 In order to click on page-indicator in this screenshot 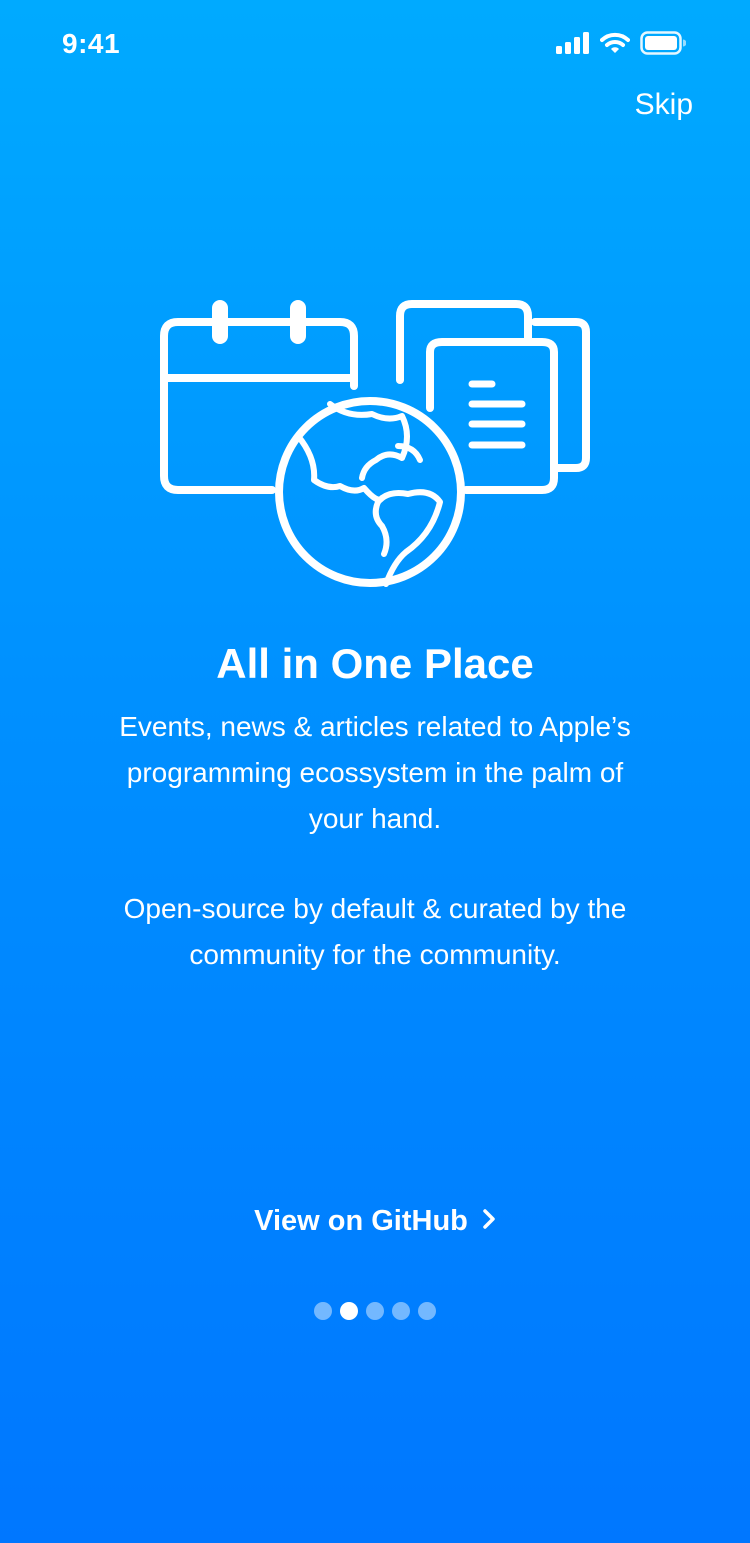, I will do `click(375, 1311)`.